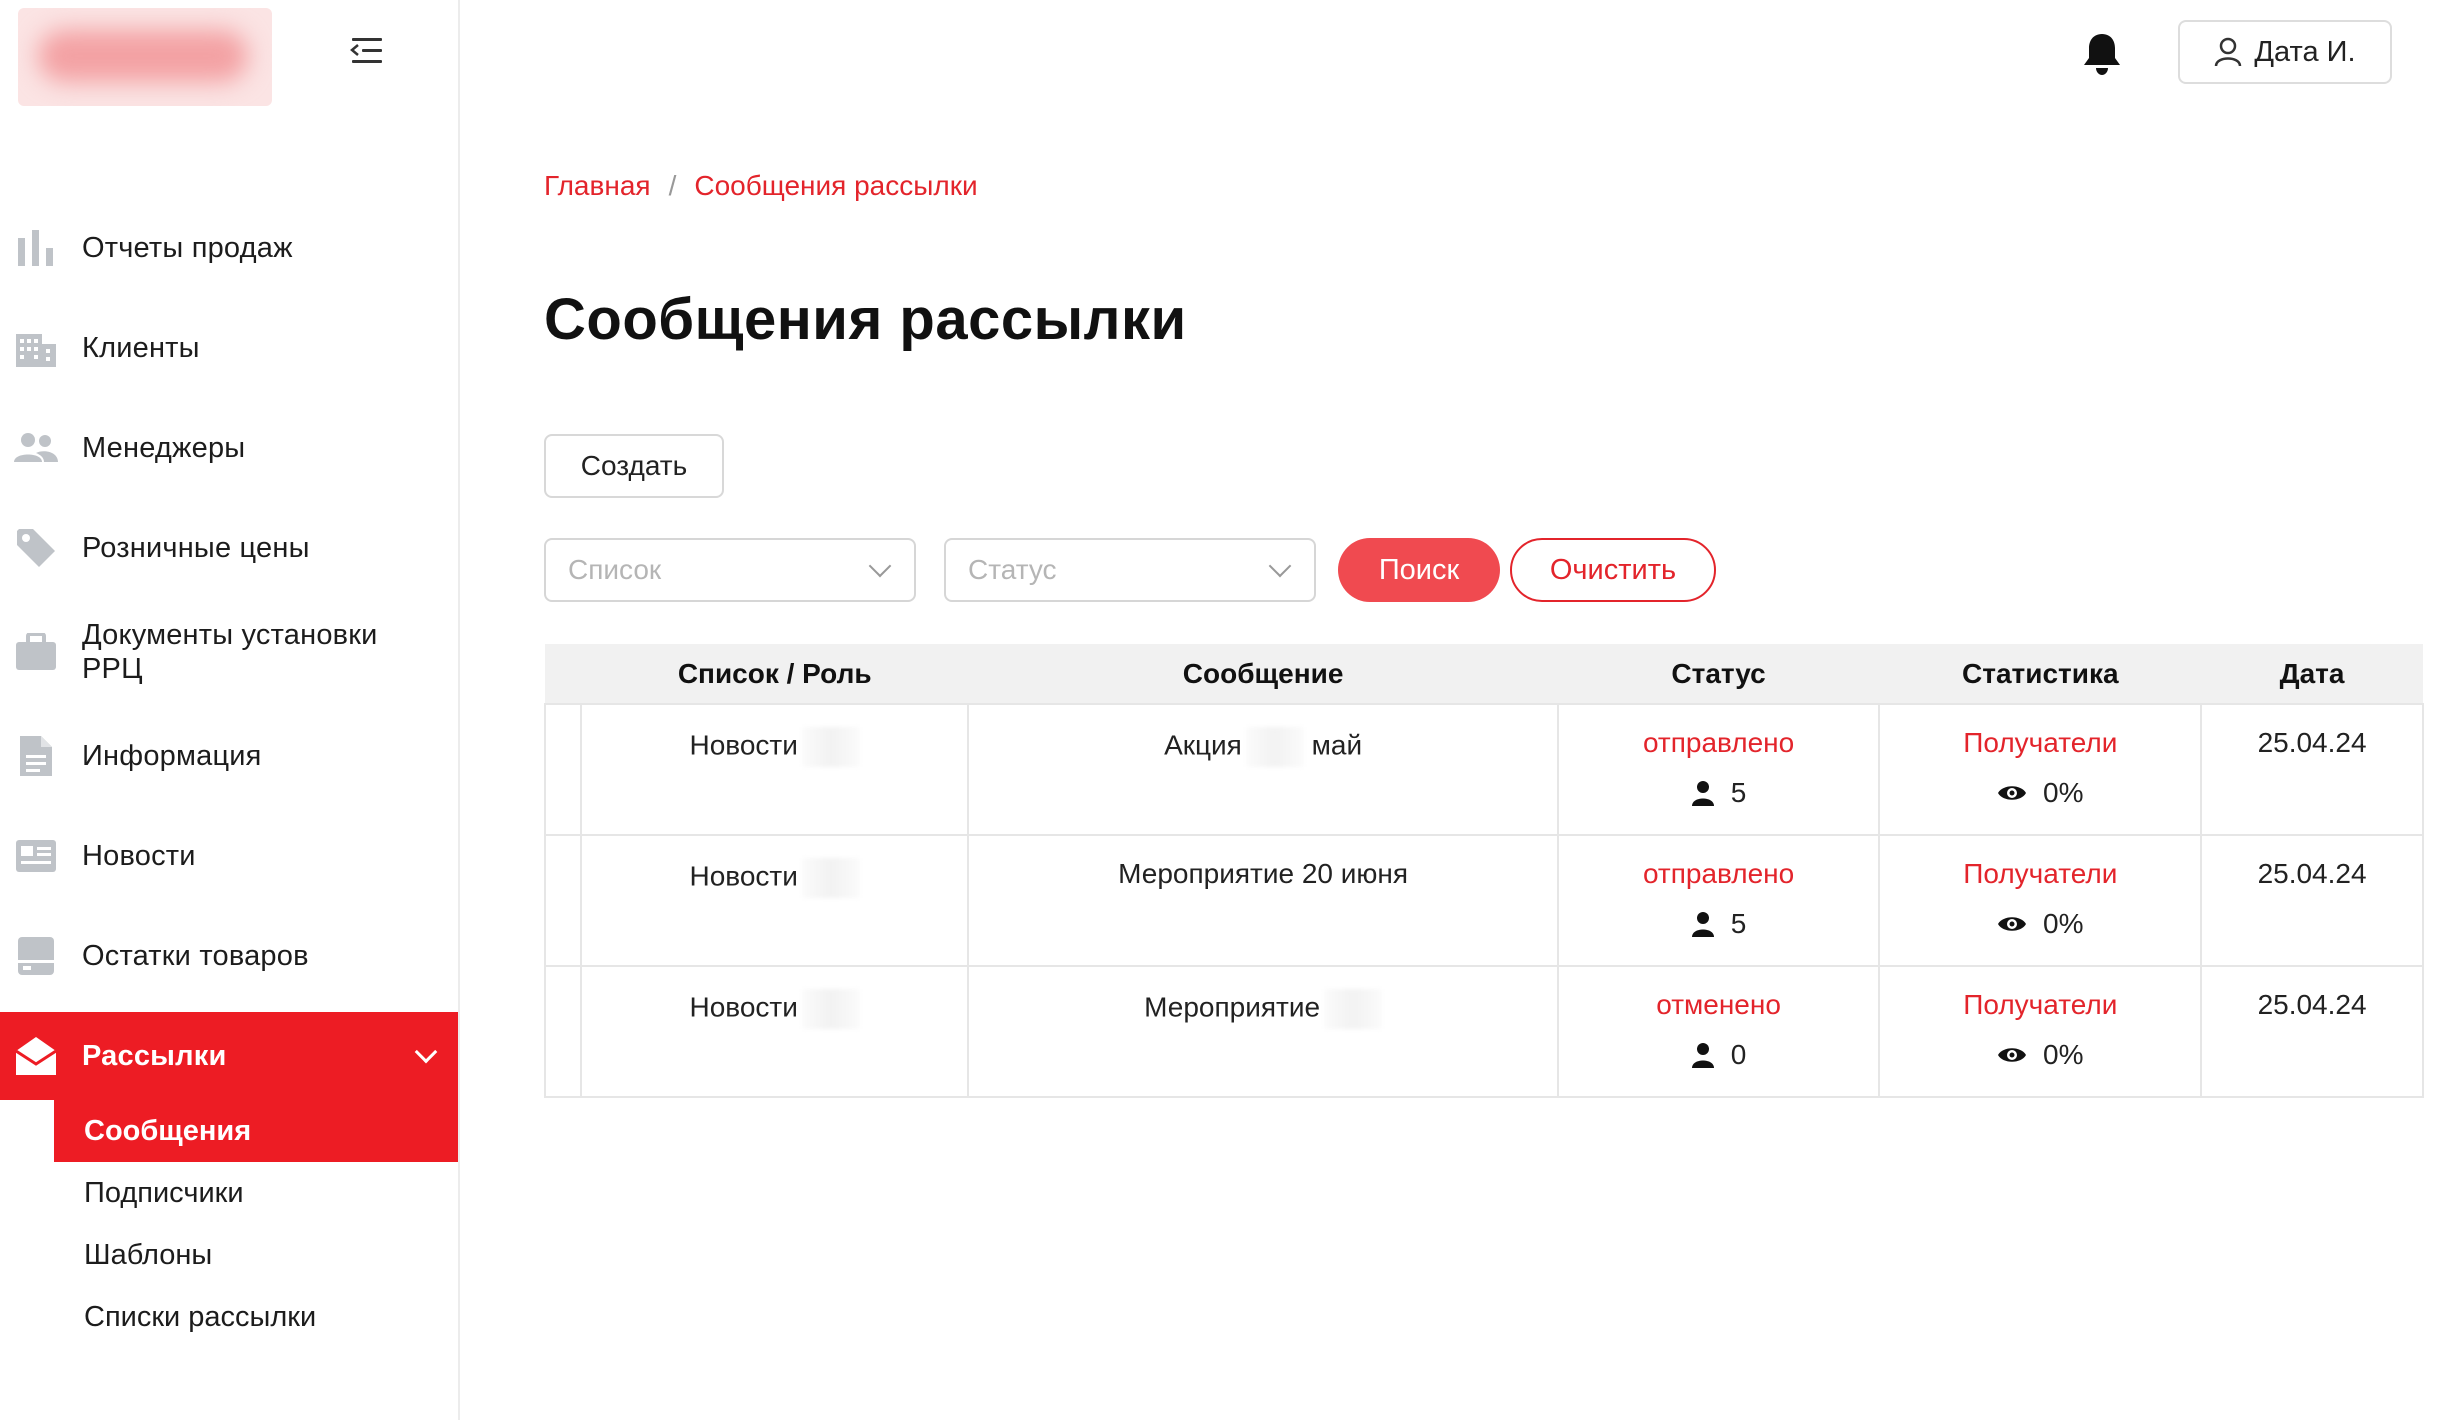 This screenshot has height=1420, width=2452. I want to click on message-title: Мероприятие, so click(1232, 1006).